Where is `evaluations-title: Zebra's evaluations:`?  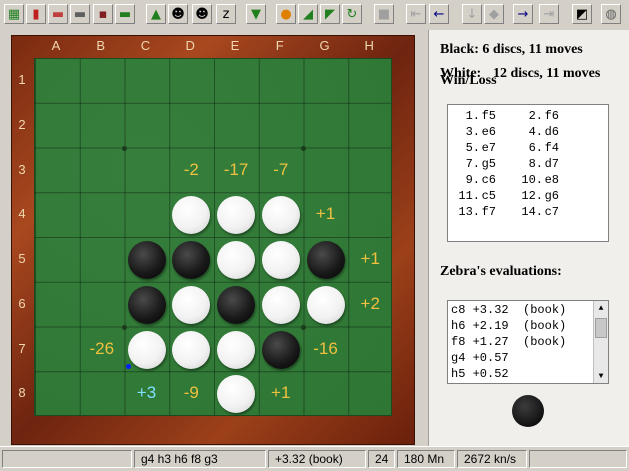
evaluations-title: Zebra's evaluations: is located at coordinates (501, 271).